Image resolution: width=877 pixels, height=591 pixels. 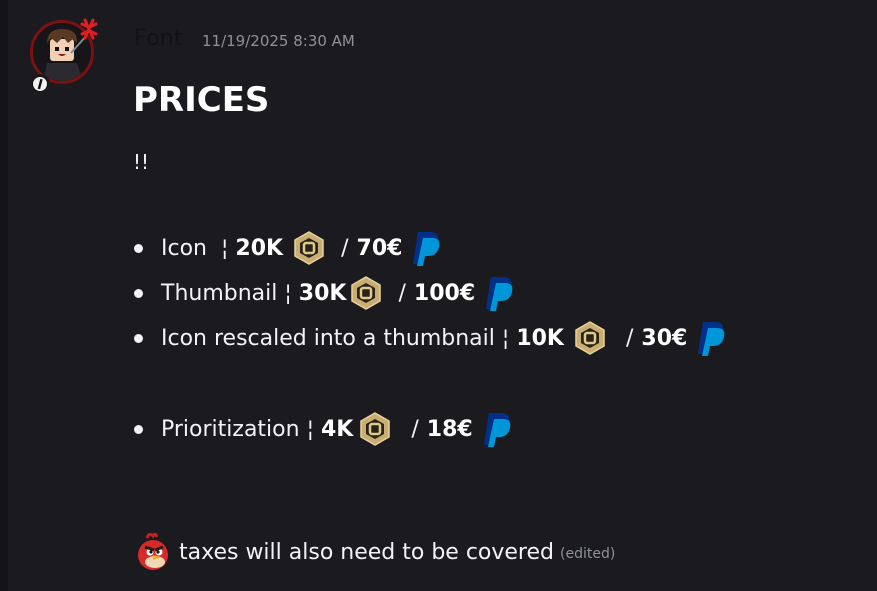 I want to click on item-label: Icon, so click(x=184, y=248).